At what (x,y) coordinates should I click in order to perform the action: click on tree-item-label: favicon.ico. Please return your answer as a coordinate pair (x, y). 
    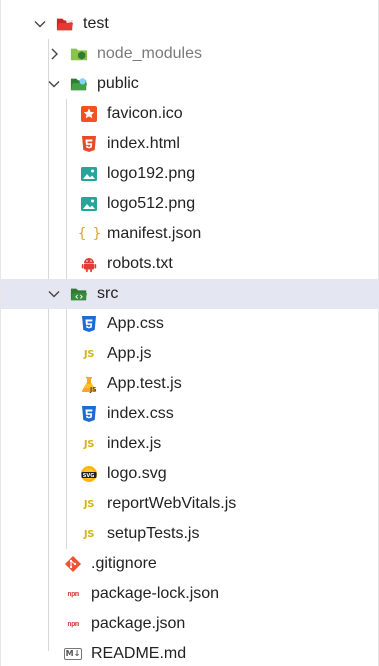
    Looking at the image, I should click on (145, 113).